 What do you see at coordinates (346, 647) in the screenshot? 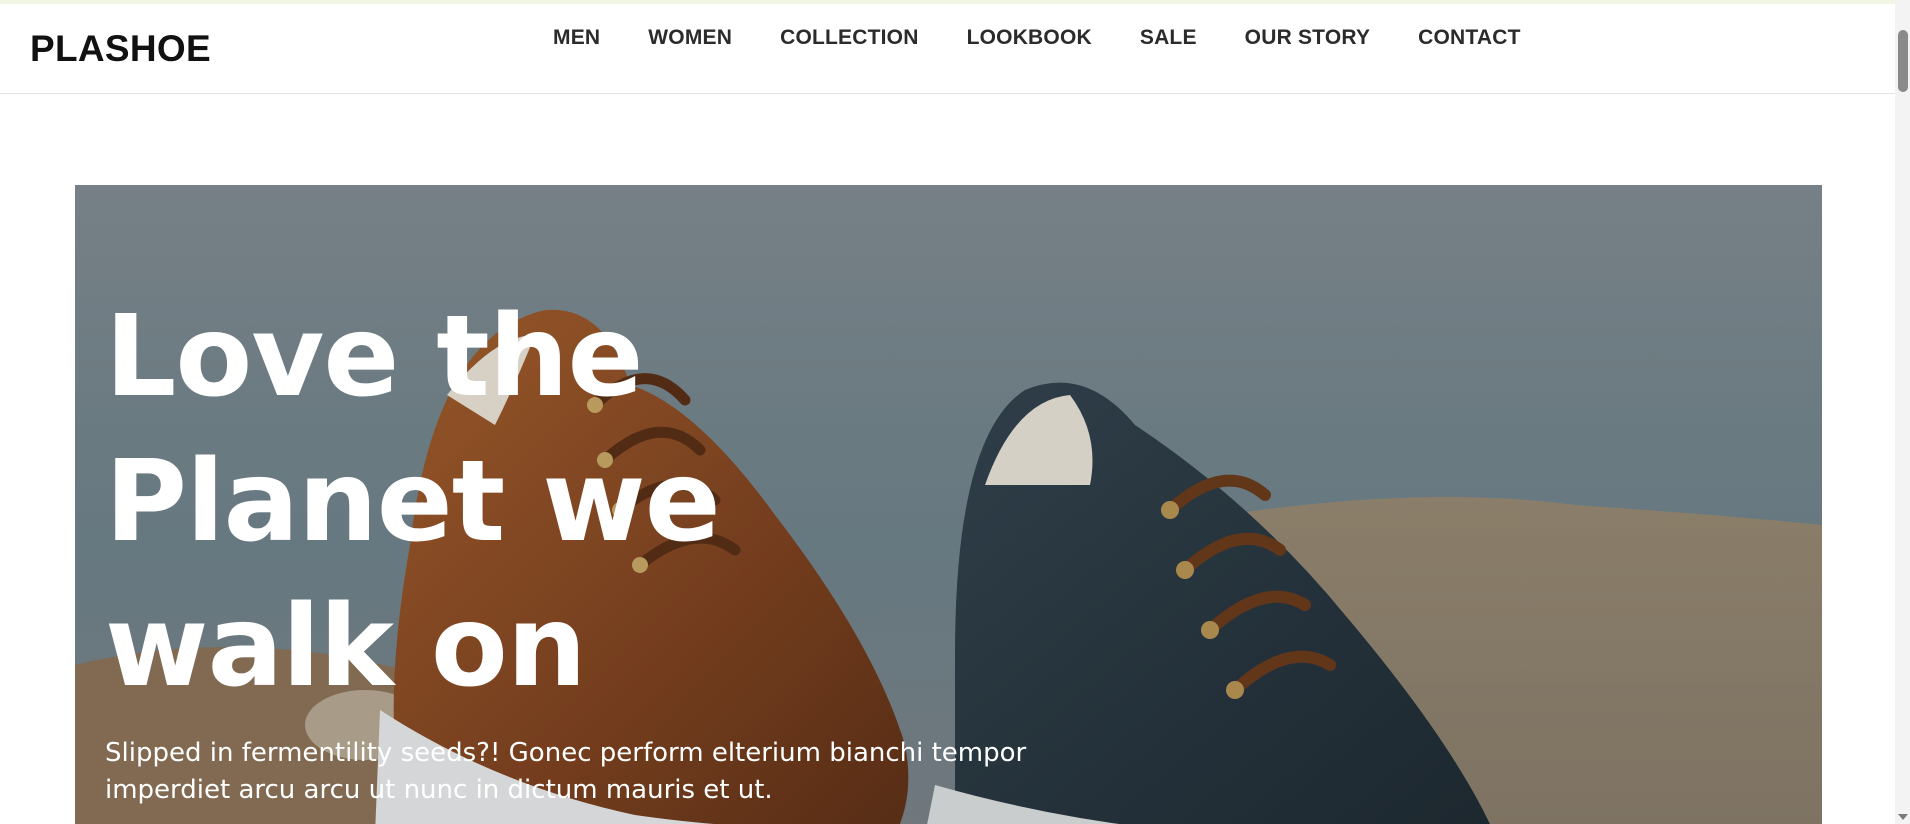
I see `hero-headline-line-3: walk on` at bounding box center [346, 647].